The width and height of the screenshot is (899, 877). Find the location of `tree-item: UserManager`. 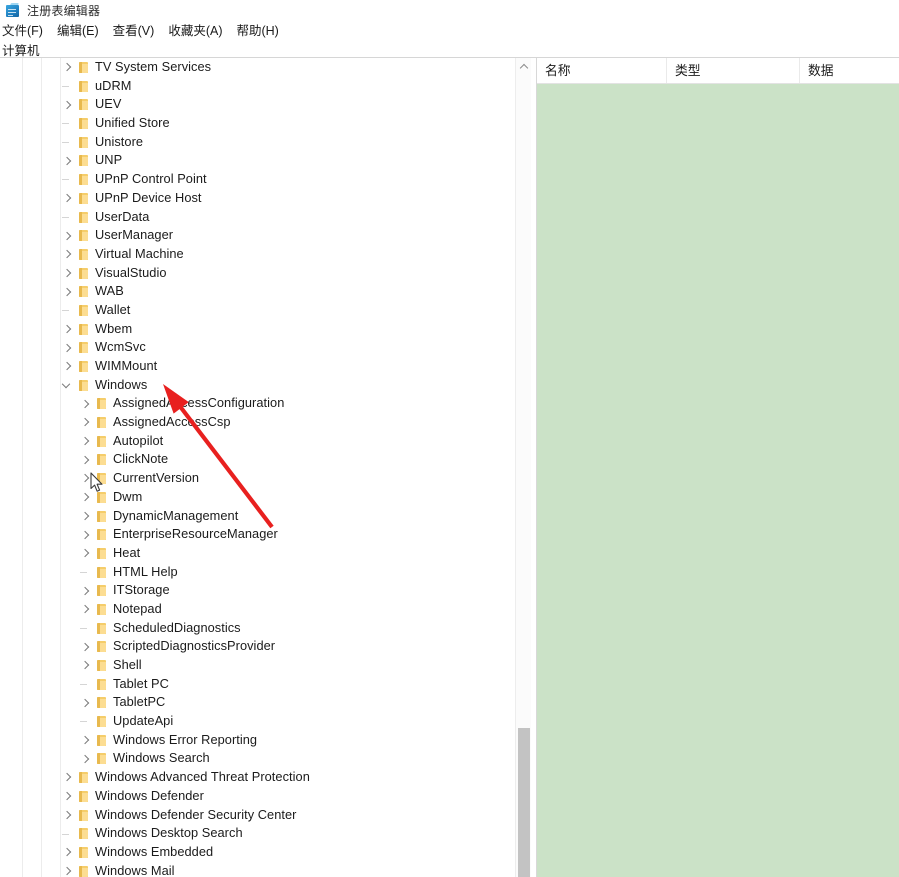

tree-item: UserManager is located at coordinates (257, 235).